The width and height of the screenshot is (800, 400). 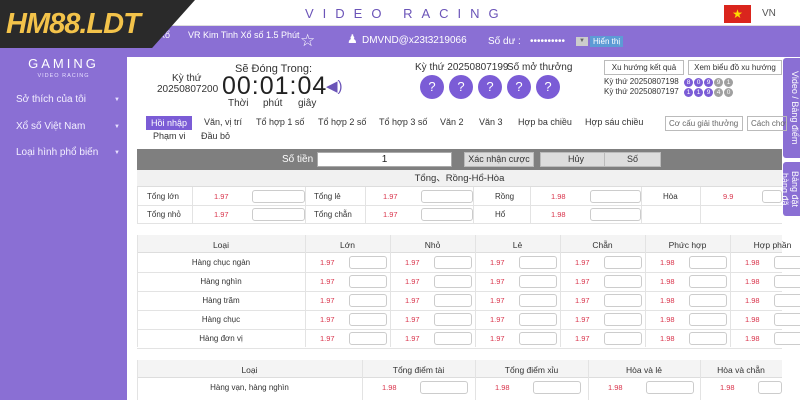 I want to click on balance-dropdown-icon: ▼, so click(x=582, y=41).